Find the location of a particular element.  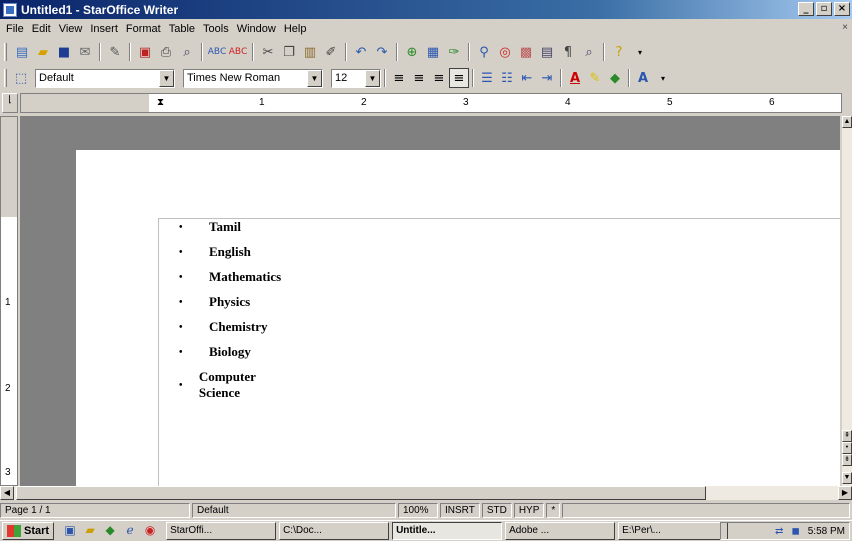

list-item: • Tamil is located at coordinates (210, 227).